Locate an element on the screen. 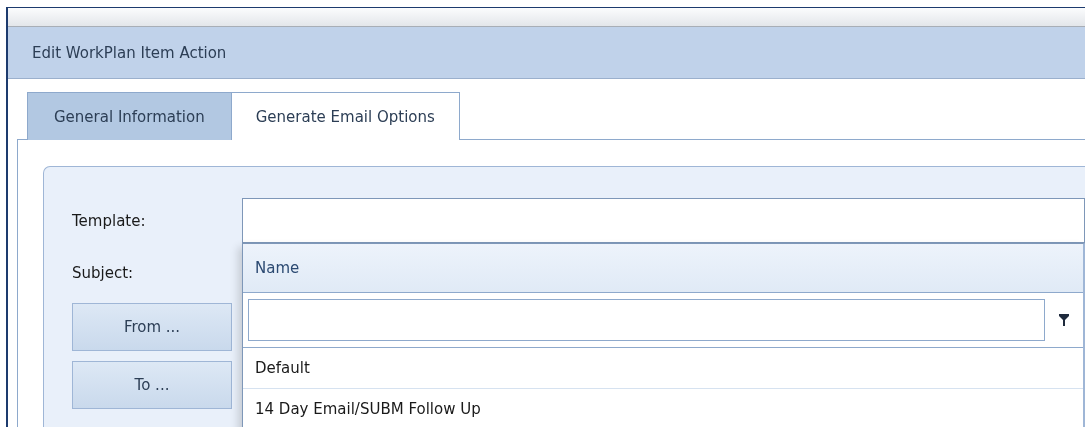  column-header: Name is located at coordinates (663, 268).